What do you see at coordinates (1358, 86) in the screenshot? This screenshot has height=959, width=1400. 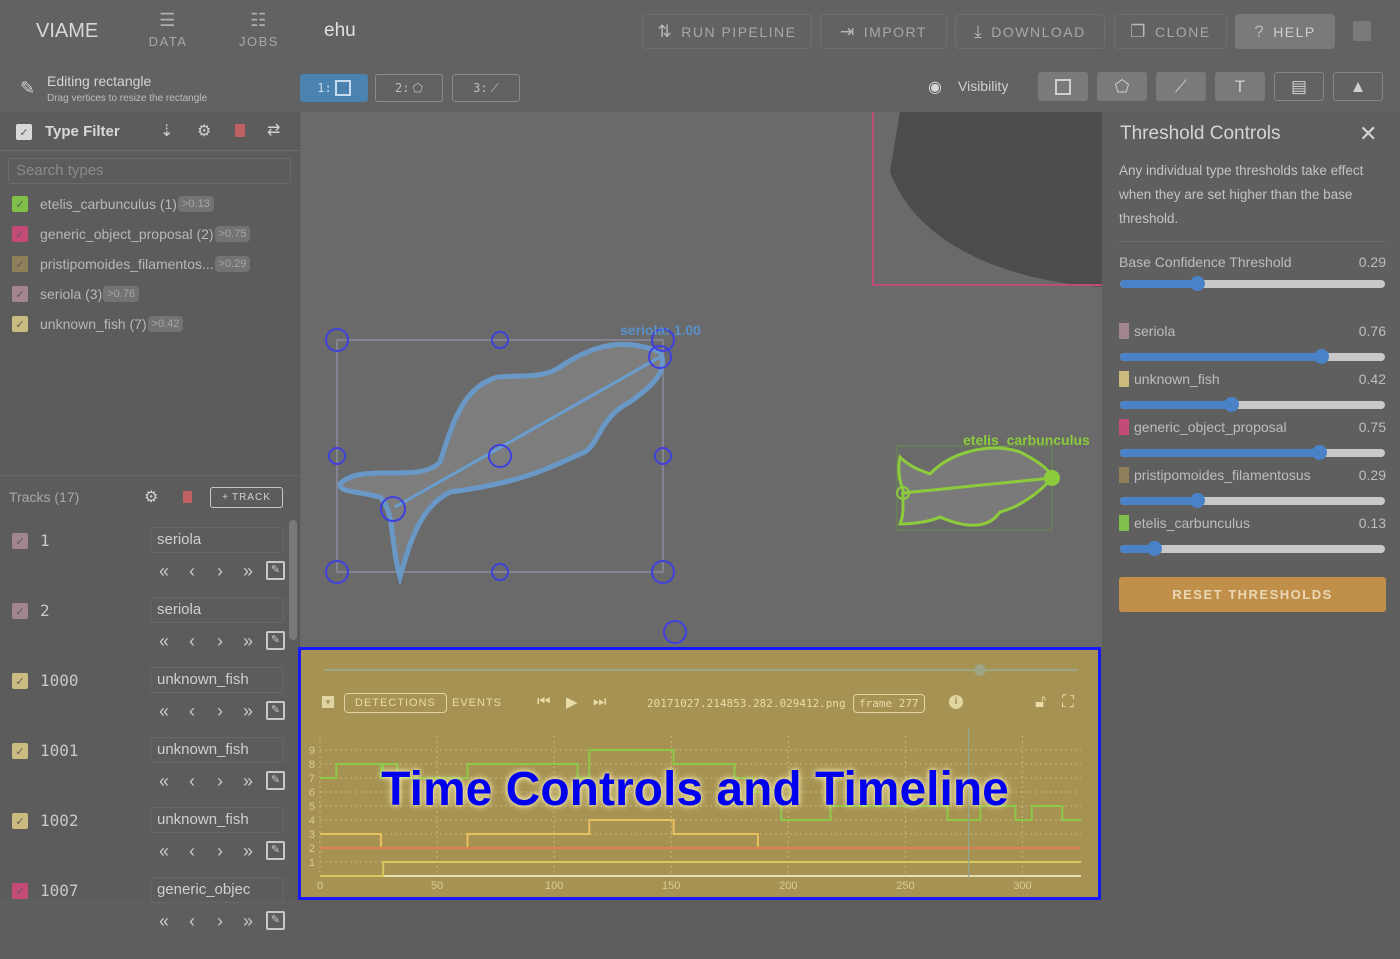 I see `toggle-arrow: ▲` at bounding box center [1358, 86].